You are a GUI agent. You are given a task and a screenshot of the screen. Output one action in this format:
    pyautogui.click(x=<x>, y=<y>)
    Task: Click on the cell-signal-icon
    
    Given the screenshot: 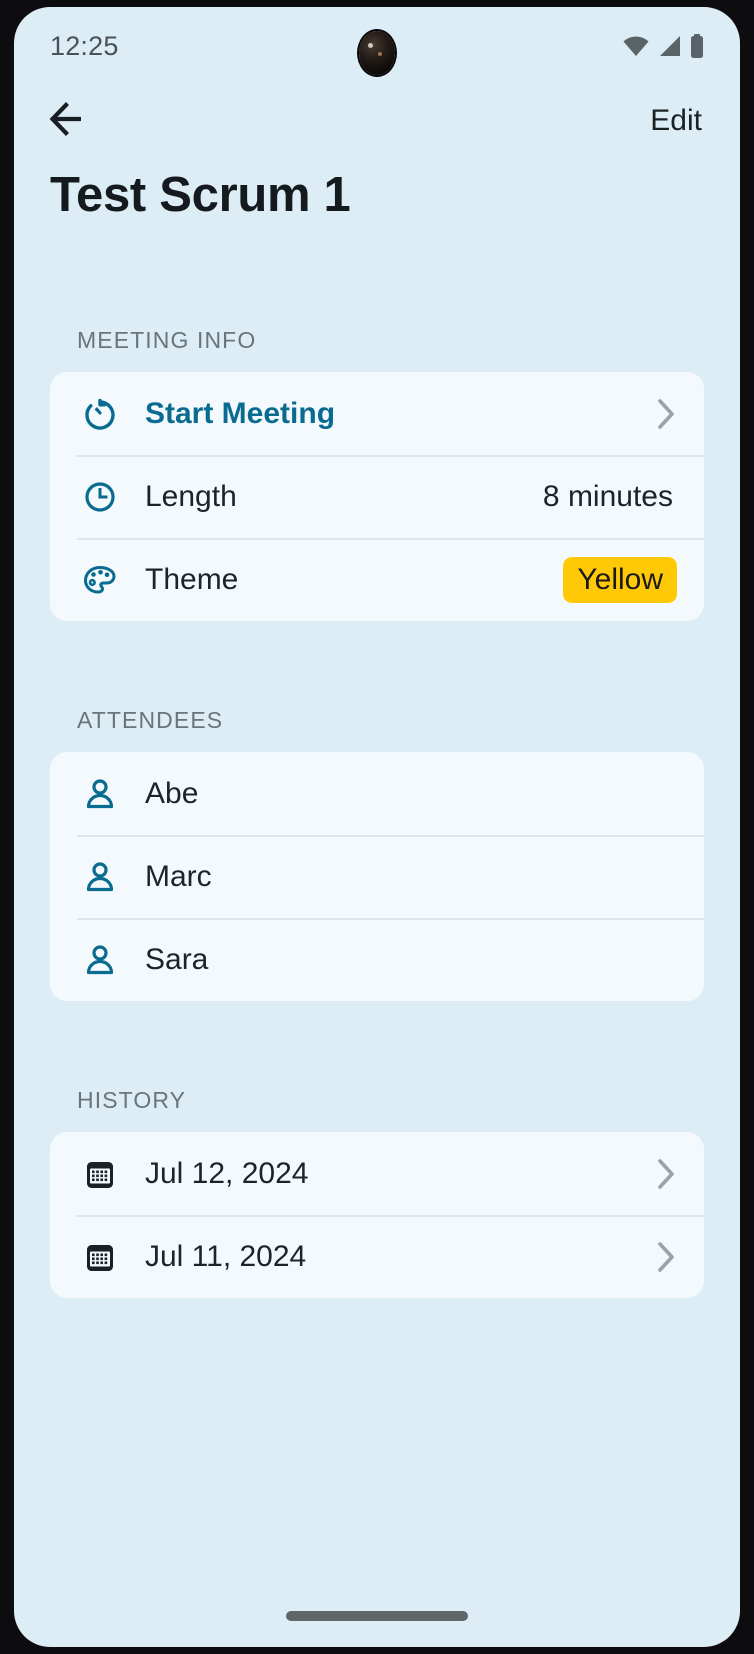 What is the action you would take?
    pyautogui.click(x=670, y=46)
    